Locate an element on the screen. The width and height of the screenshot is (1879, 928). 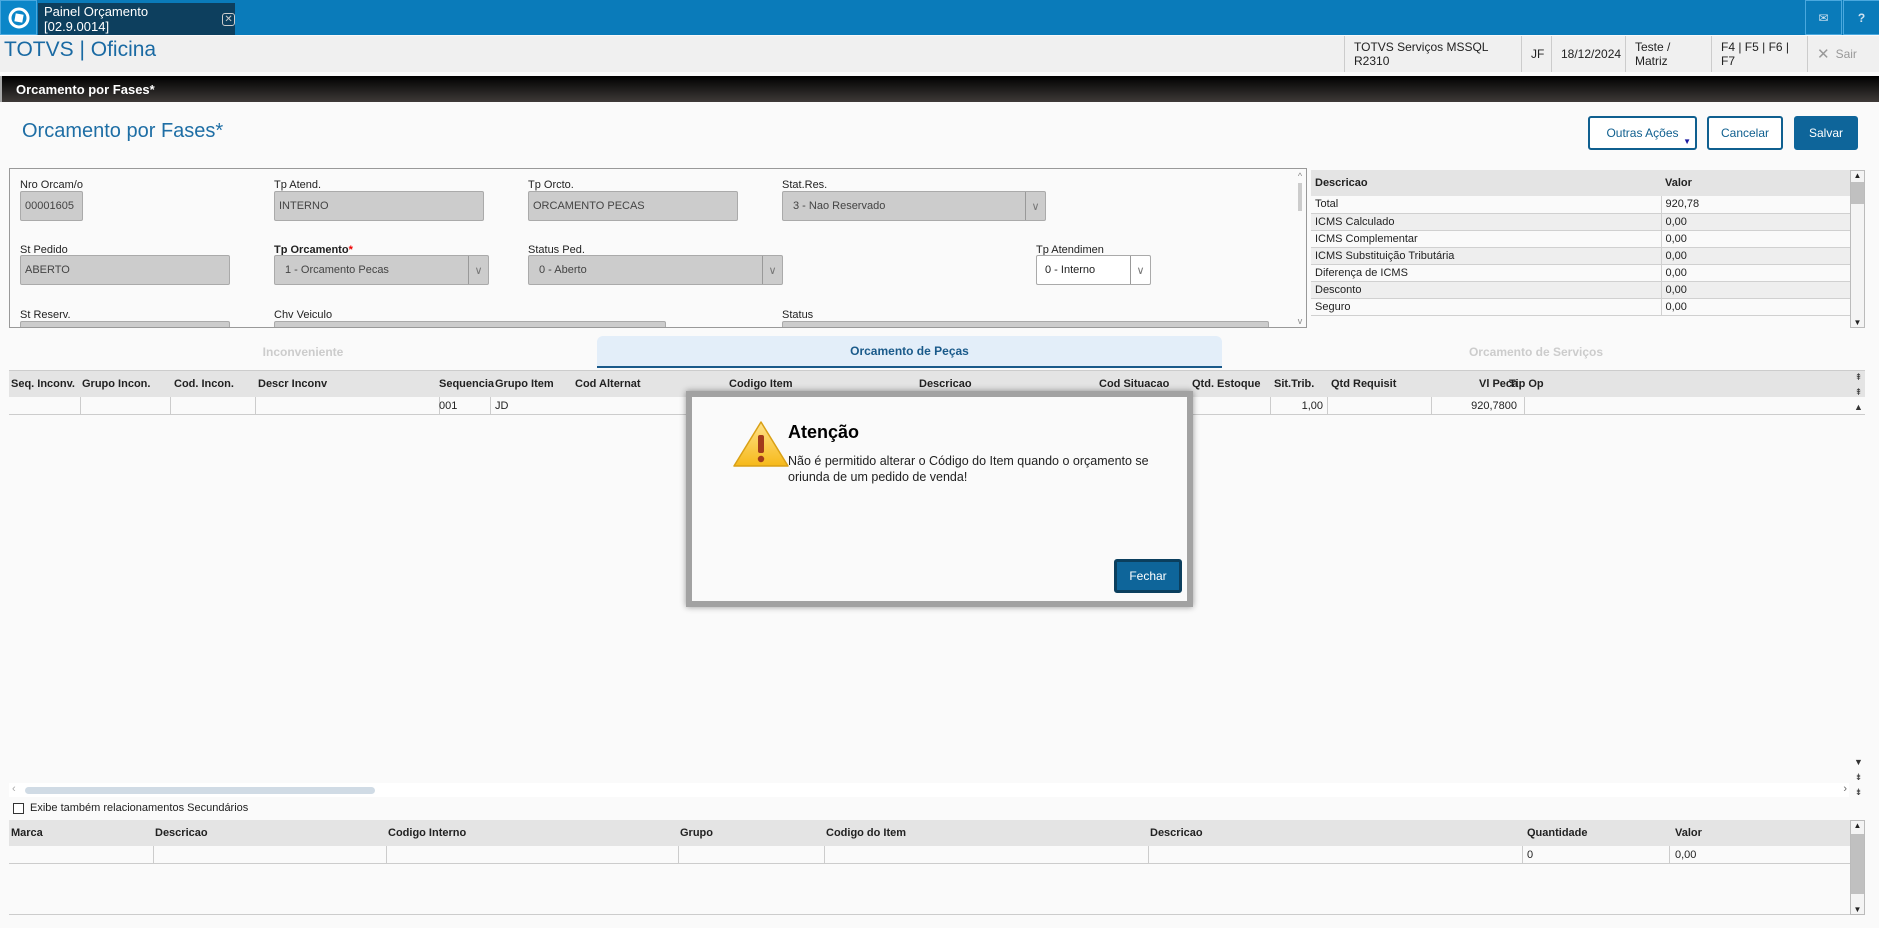
summary-row: ICMS Substituição Tributária 0,00 is located at coordinates (1580, 256).